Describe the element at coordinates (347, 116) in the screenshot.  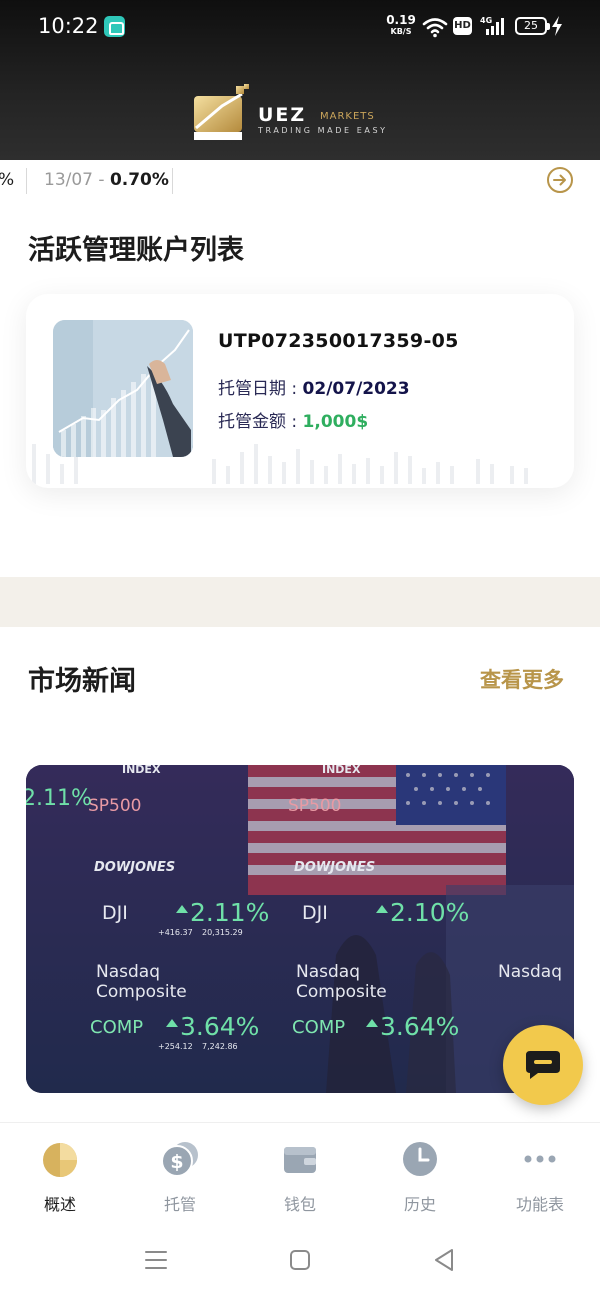
I see `brand-suffix: MARKETS` at that location.